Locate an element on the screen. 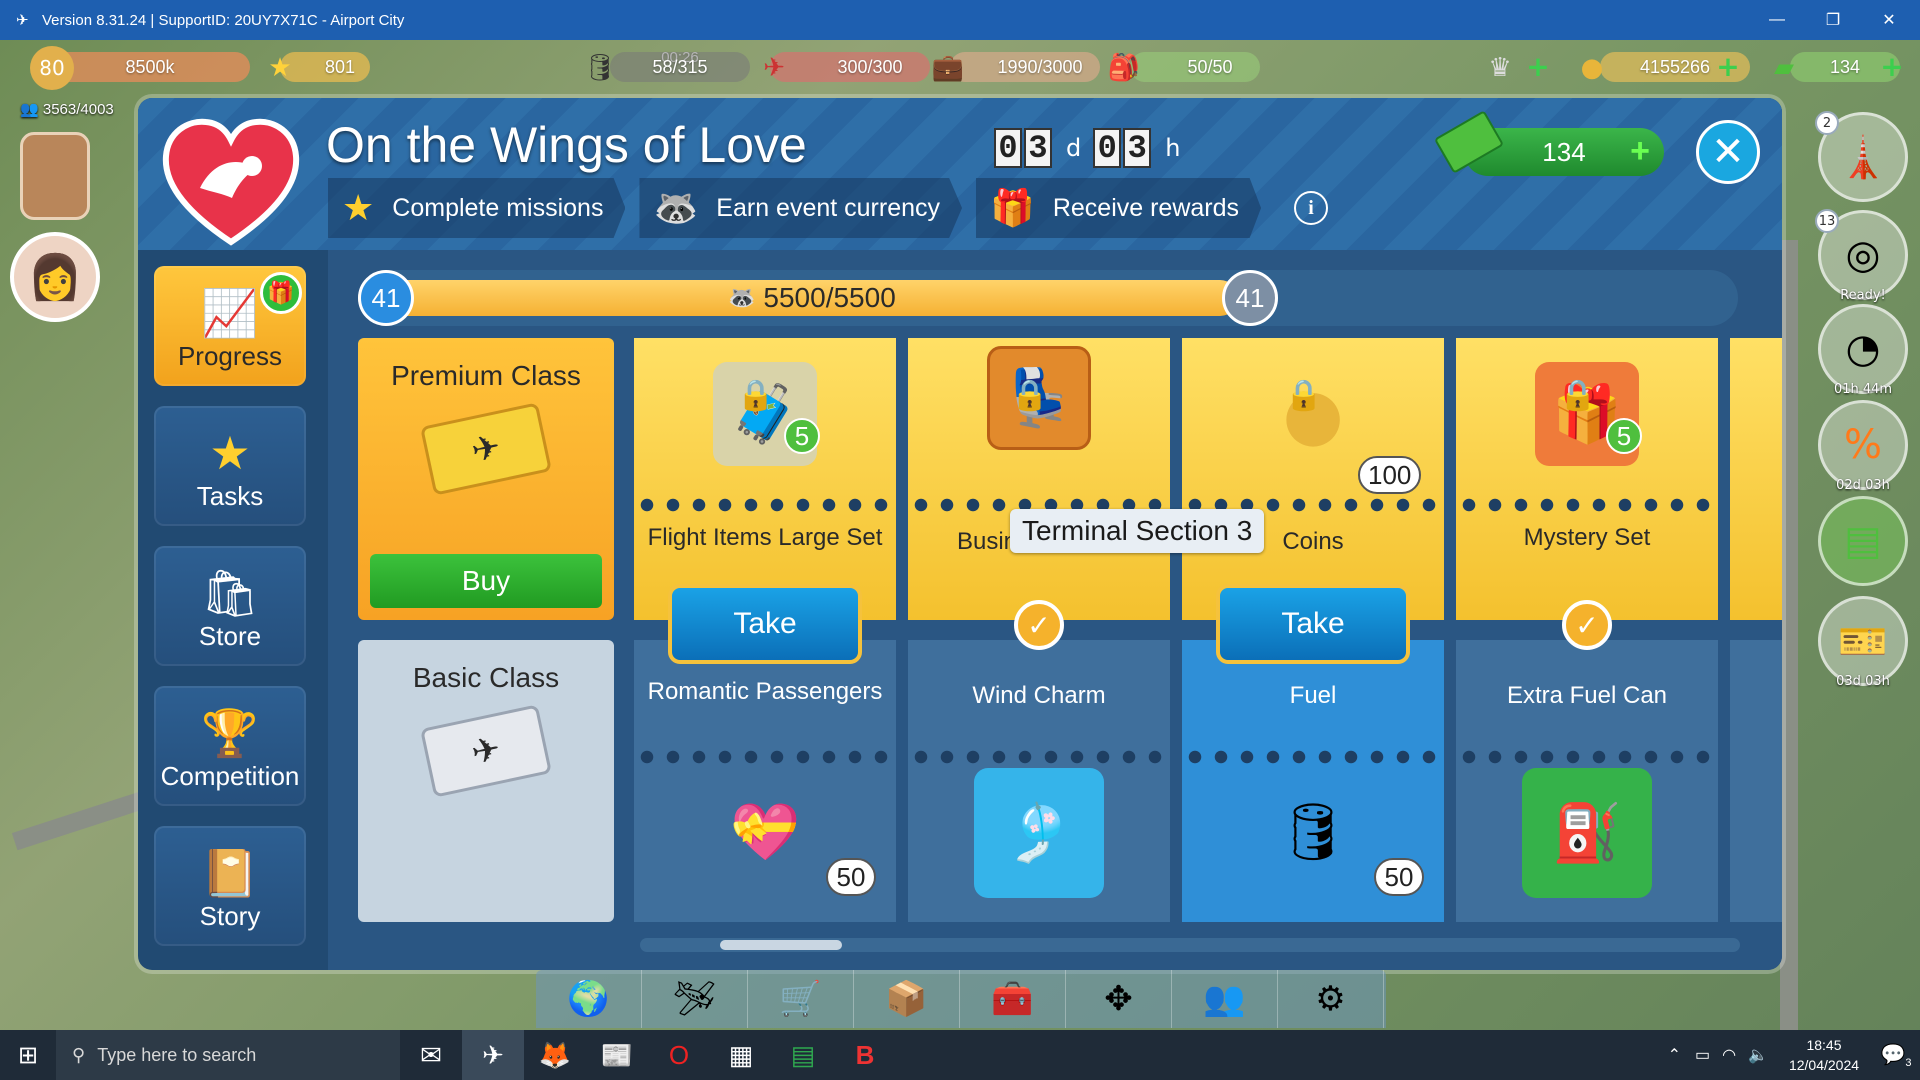 The height and width of the screenshot is (1080, 1920). nav-label: Store is located at coordinates (230, 636).